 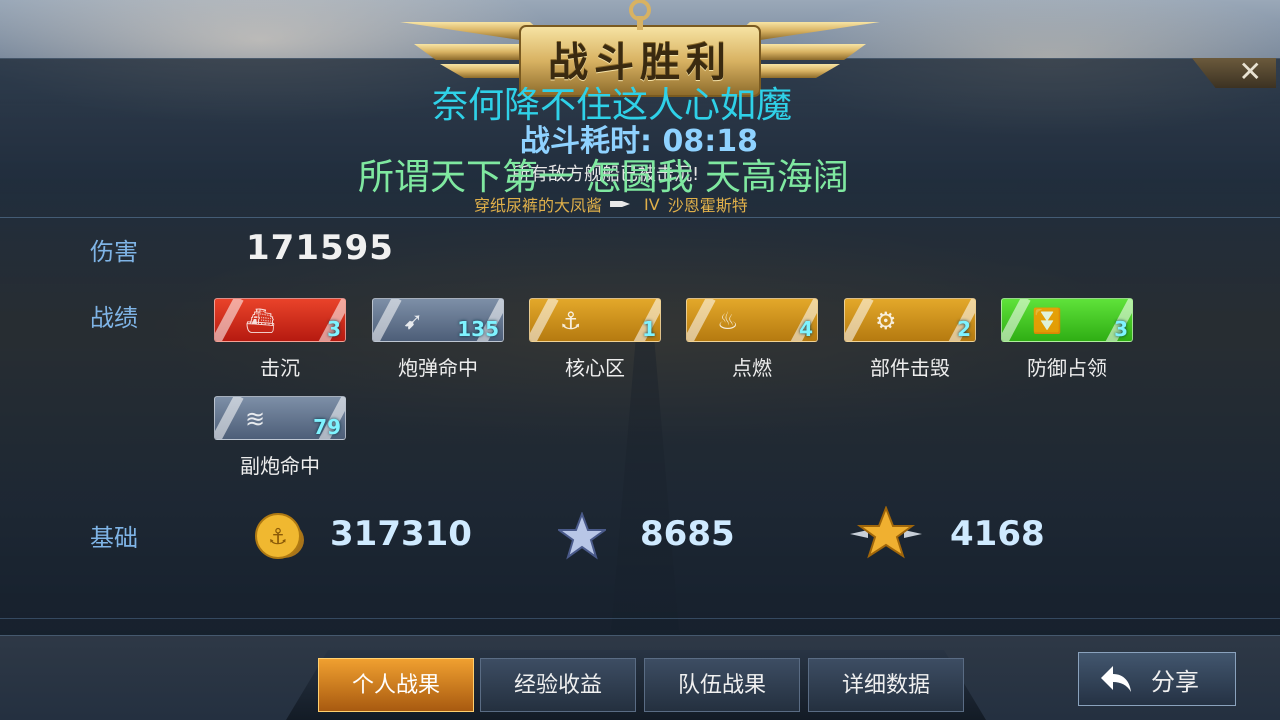 I want to click on divider-line, so click(x=640, y=217).